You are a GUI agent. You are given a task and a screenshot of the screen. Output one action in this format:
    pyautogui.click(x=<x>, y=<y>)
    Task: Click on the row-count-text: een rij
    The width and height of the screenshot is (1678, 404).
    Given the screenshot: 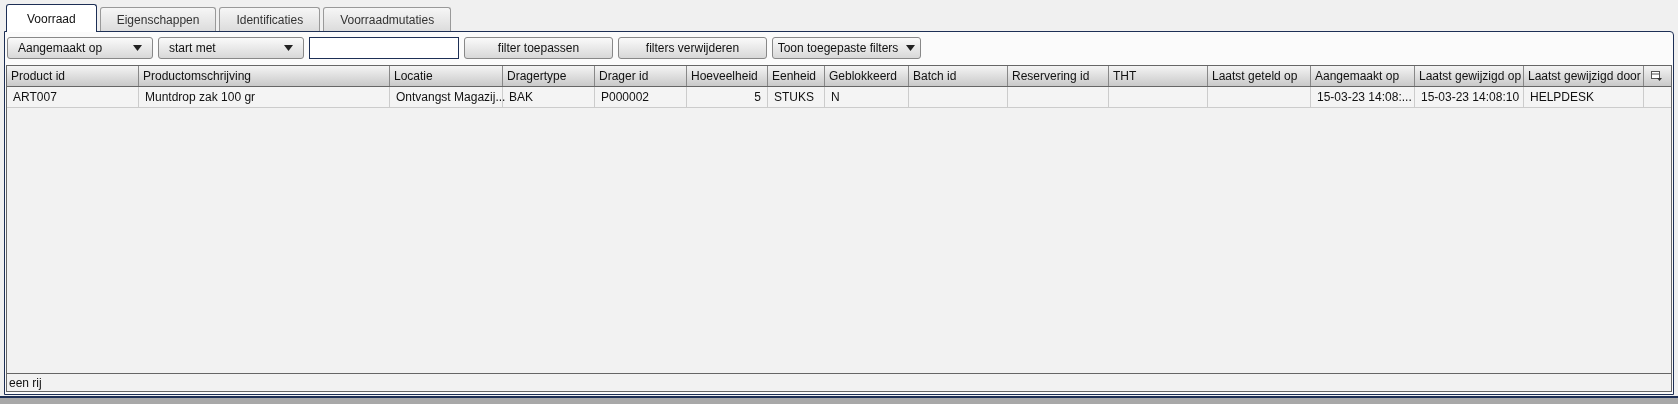 What is the action you would take?
    pyautogui.click(x=25, y=382)
    